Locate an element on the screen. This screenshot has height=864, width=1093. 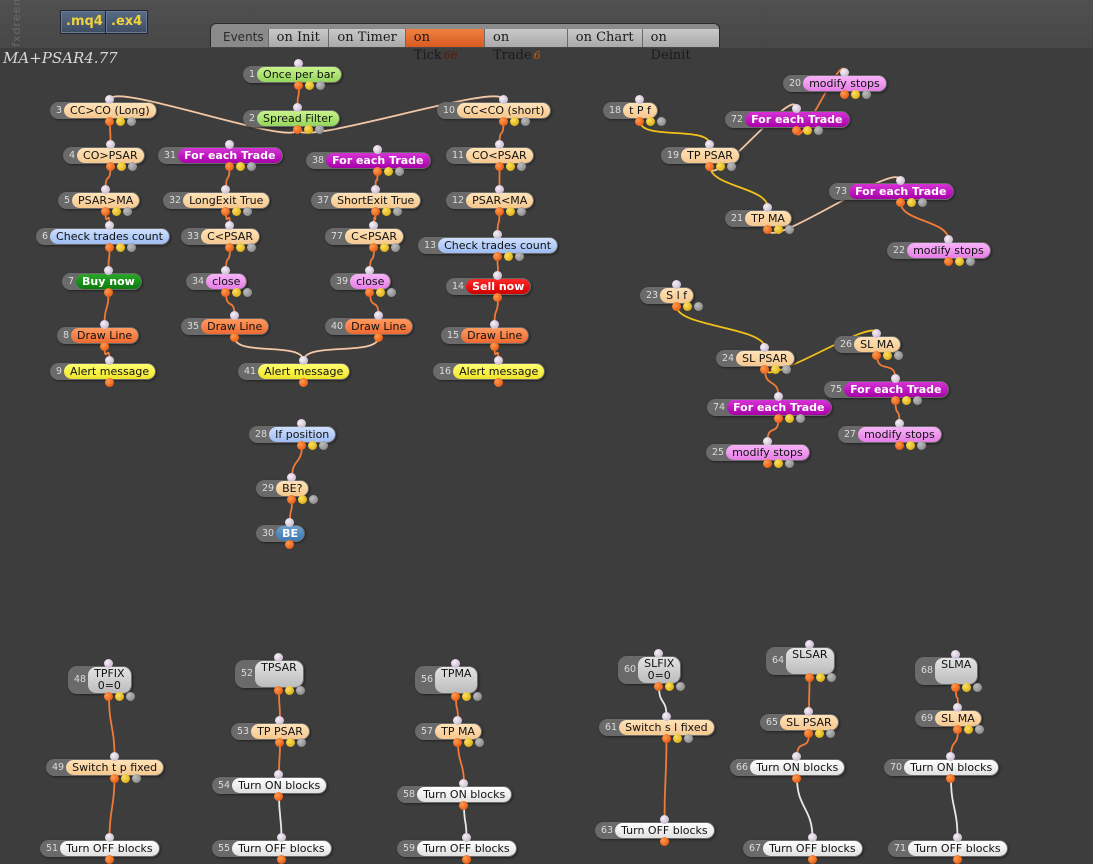
block-5: 5 PSAR>MA is located at coordinates (99, 200).